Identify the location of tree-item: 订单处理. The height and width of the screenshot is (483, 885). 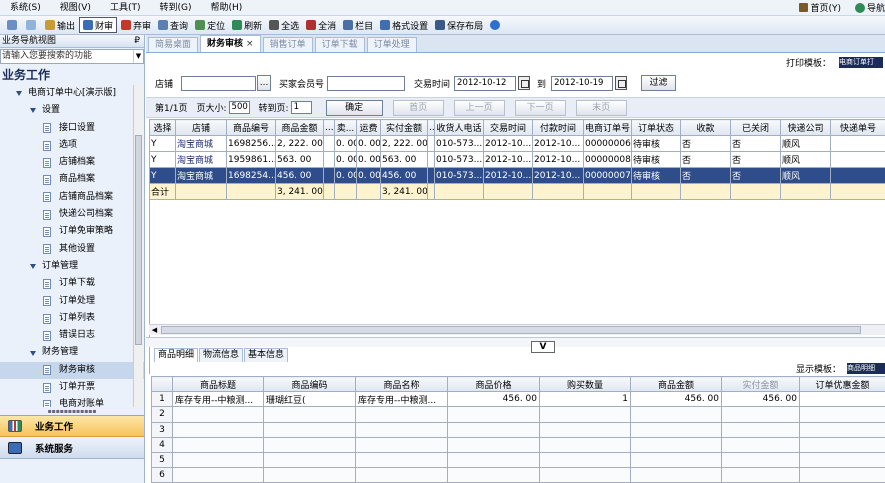
(72, 301).